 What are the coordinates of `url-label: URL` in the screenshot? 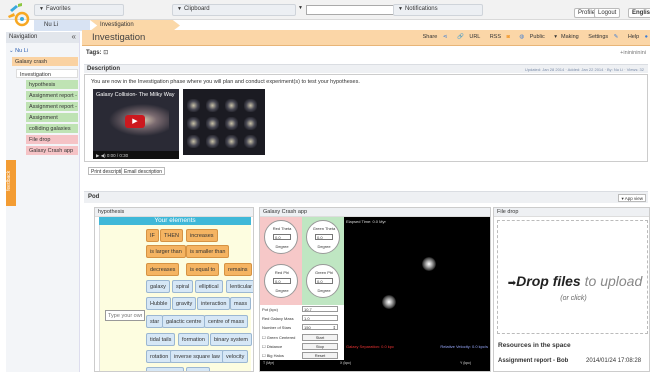 It's located at (475, 37).